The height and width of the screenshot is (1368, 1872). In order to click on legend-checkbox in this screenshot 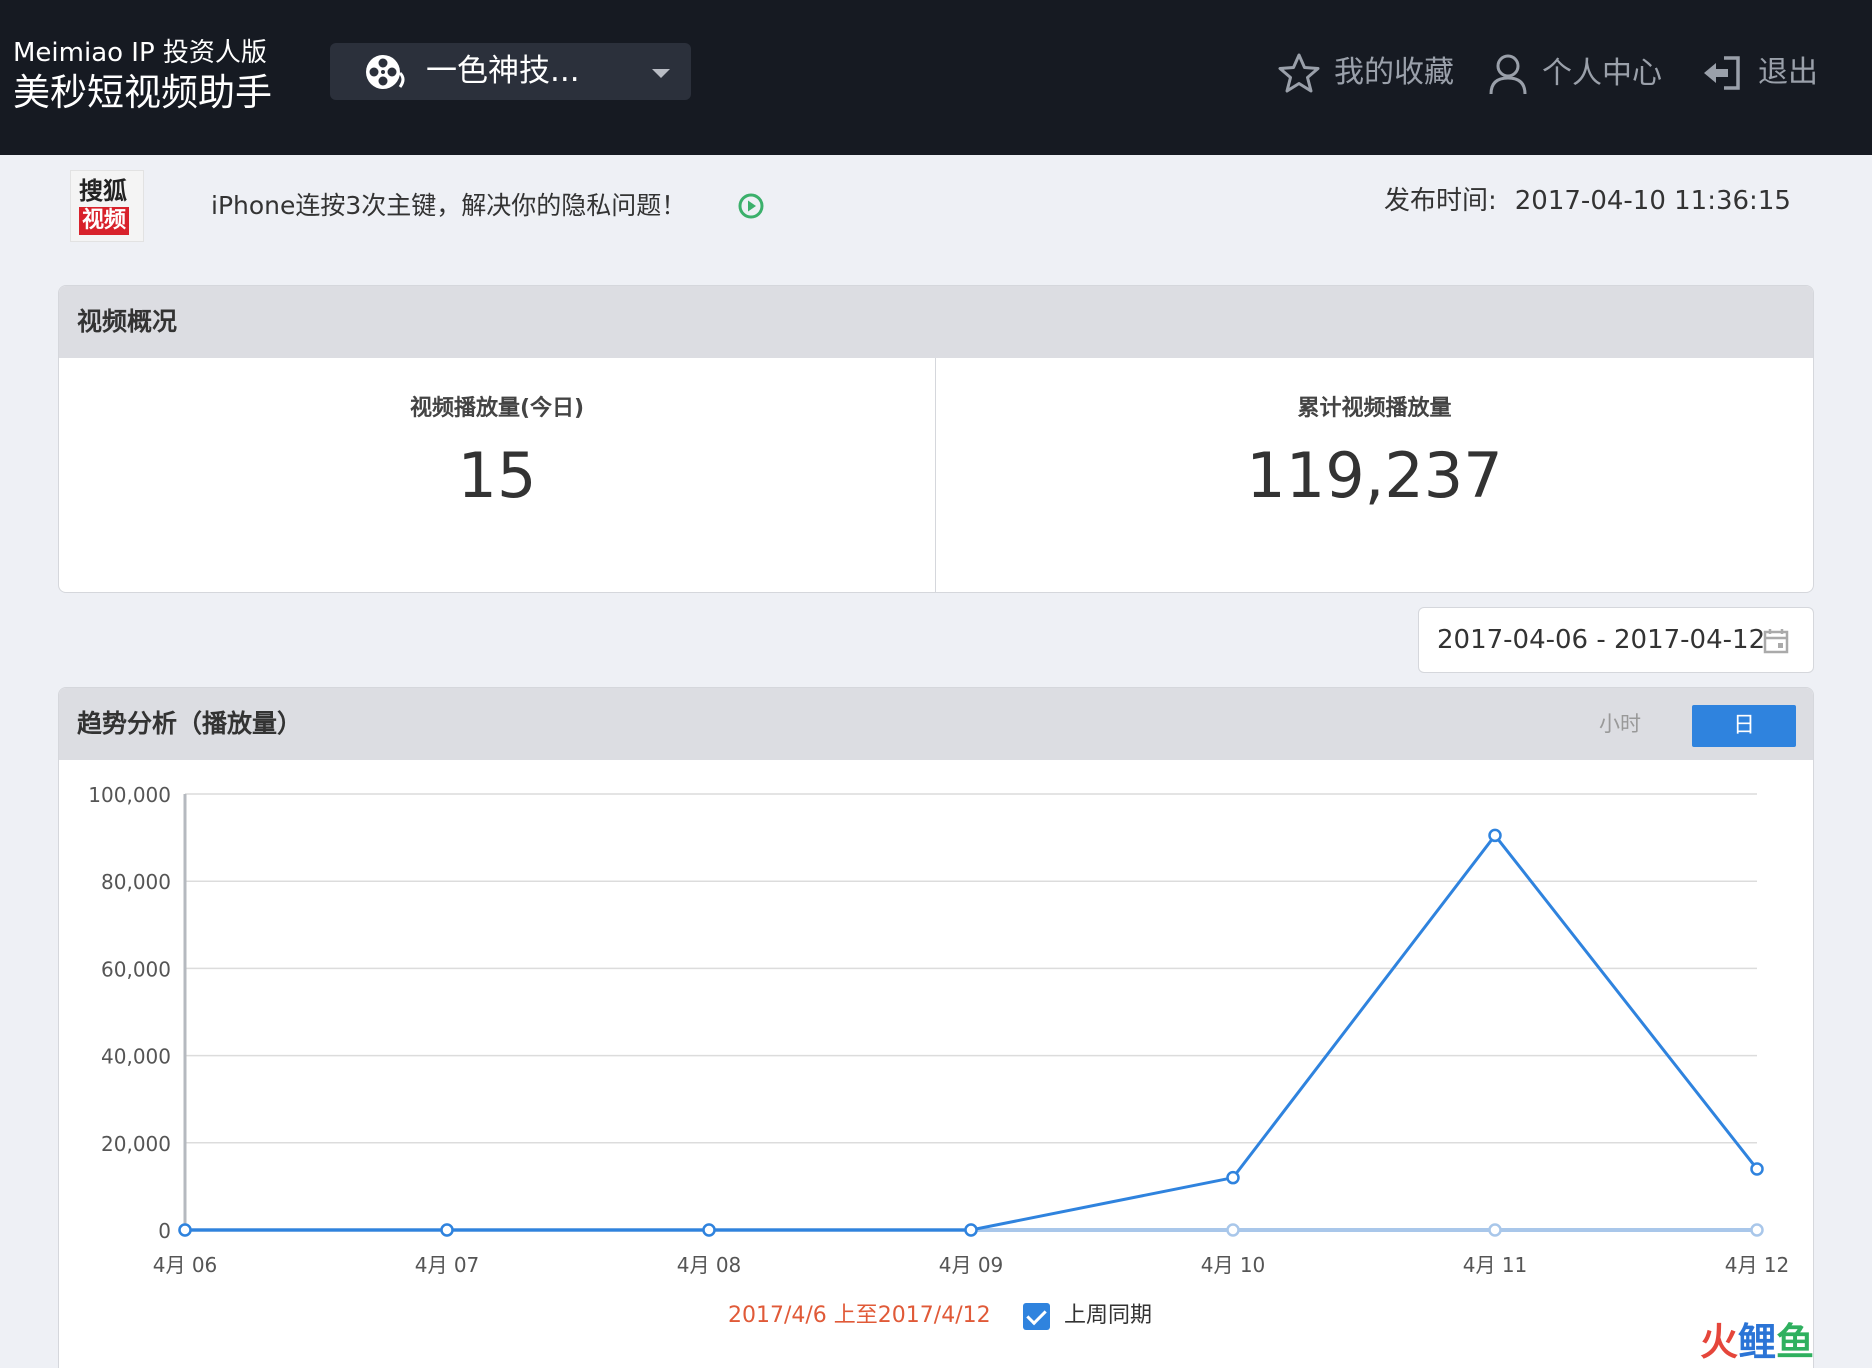, I will do `click(1036, 1316)`.